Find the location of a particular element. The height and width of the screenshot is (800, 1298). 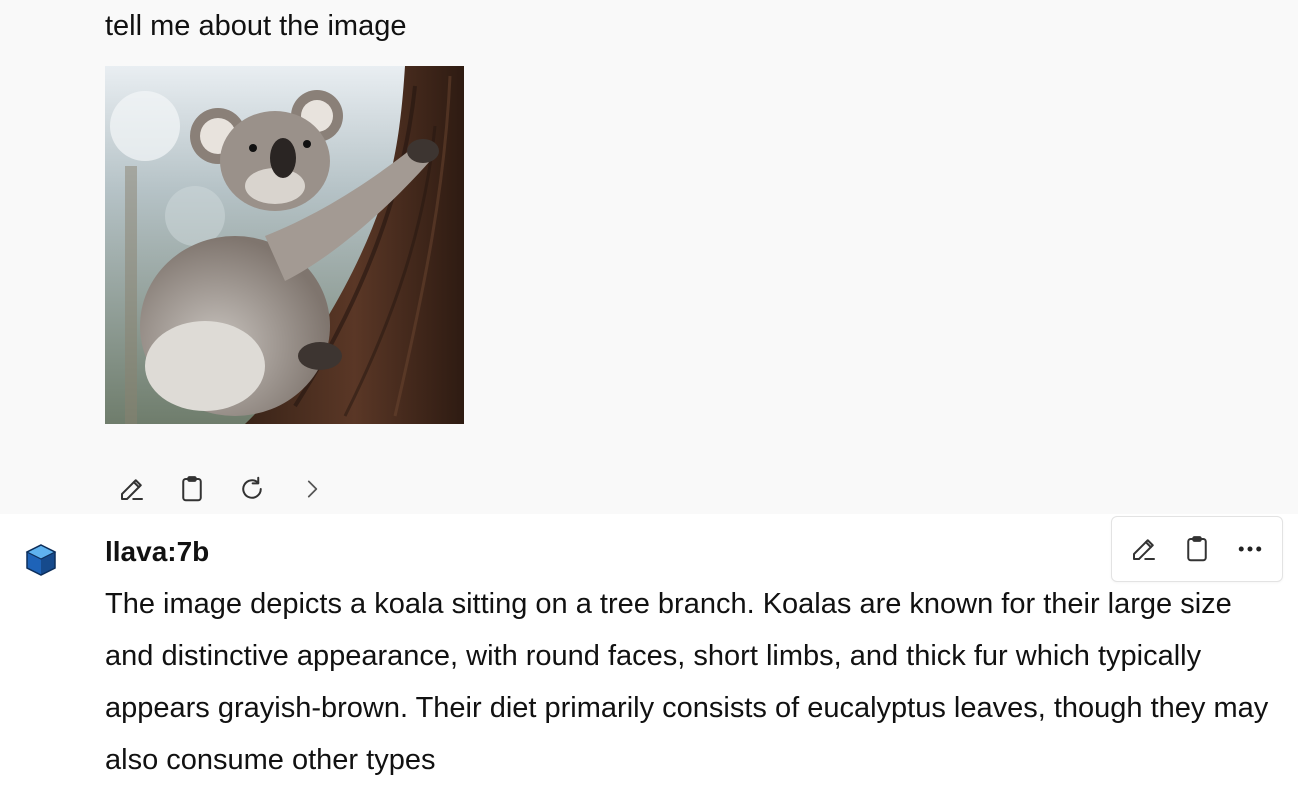

regenerate-icon is located at coordinates (252, 489).